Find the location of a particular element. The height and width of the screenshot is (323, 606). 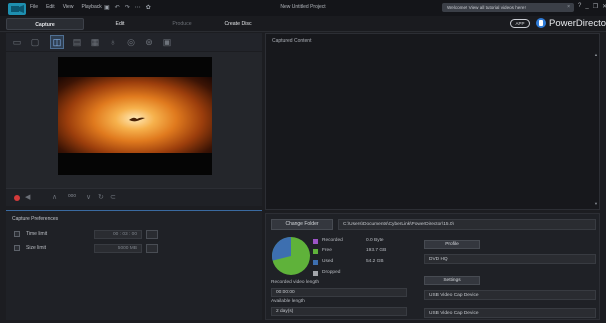

time-limit-row: Time limit 00 : 03 : 00 is located at coordinates (134, 235).